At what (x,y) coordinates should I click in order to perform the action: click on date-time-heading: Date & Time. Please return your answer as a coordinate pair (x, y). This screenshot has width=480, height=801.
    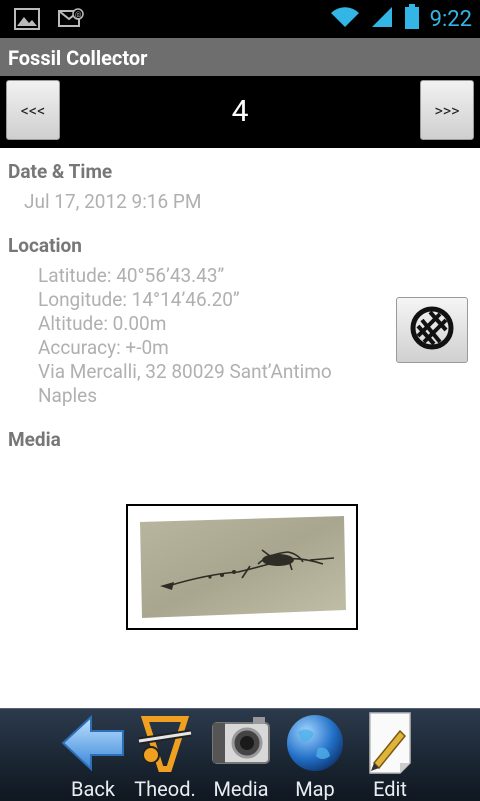
    Looking at the image, I should click on (60, 171).